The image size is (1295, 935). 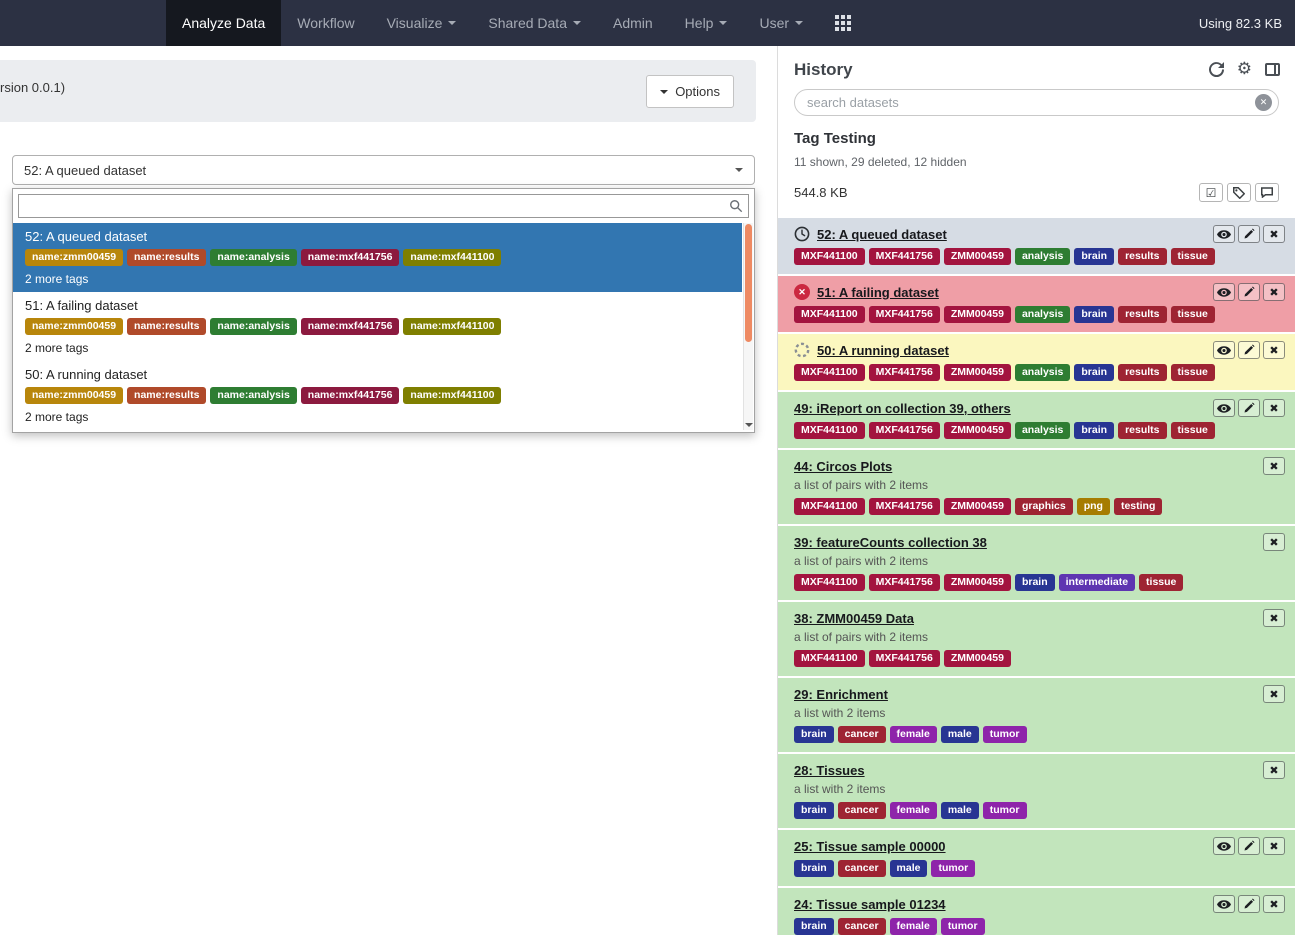 What do you see at coordinates (748, 283) in the screenshot?
I see `scrollbar-thumb` at bounding box center [748, 283].